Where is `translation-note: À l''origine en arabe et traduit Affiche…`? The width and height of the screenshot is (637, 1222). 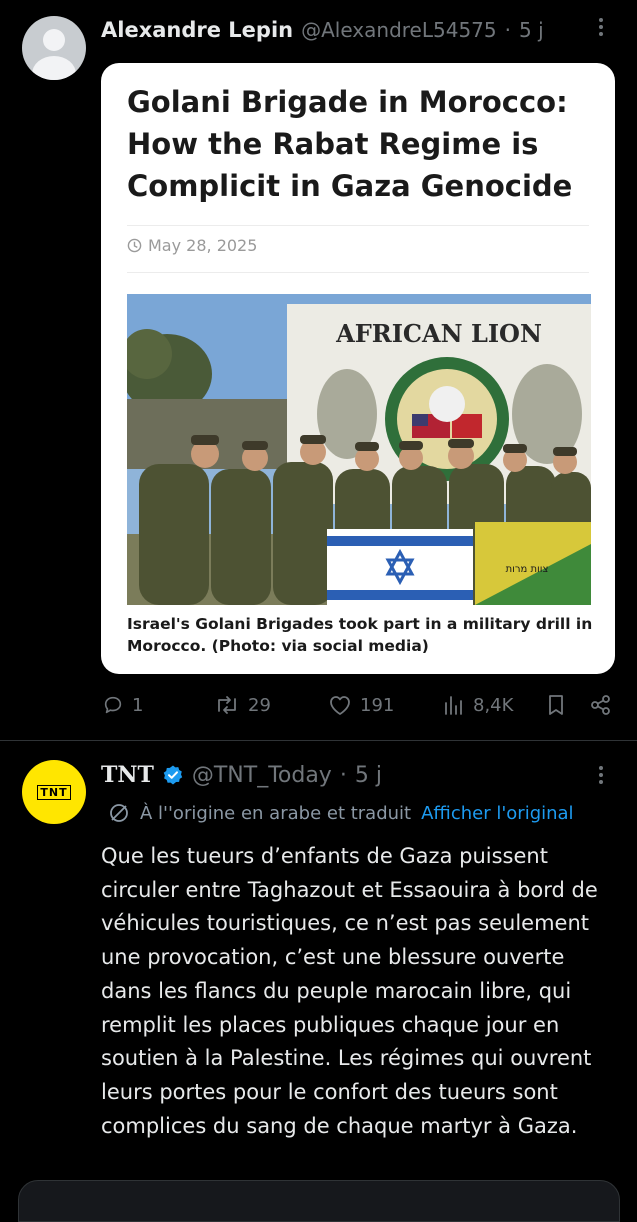
translation-note: À l''origine en arabe et traduit Affiche… is located at coordinates (341, 813).